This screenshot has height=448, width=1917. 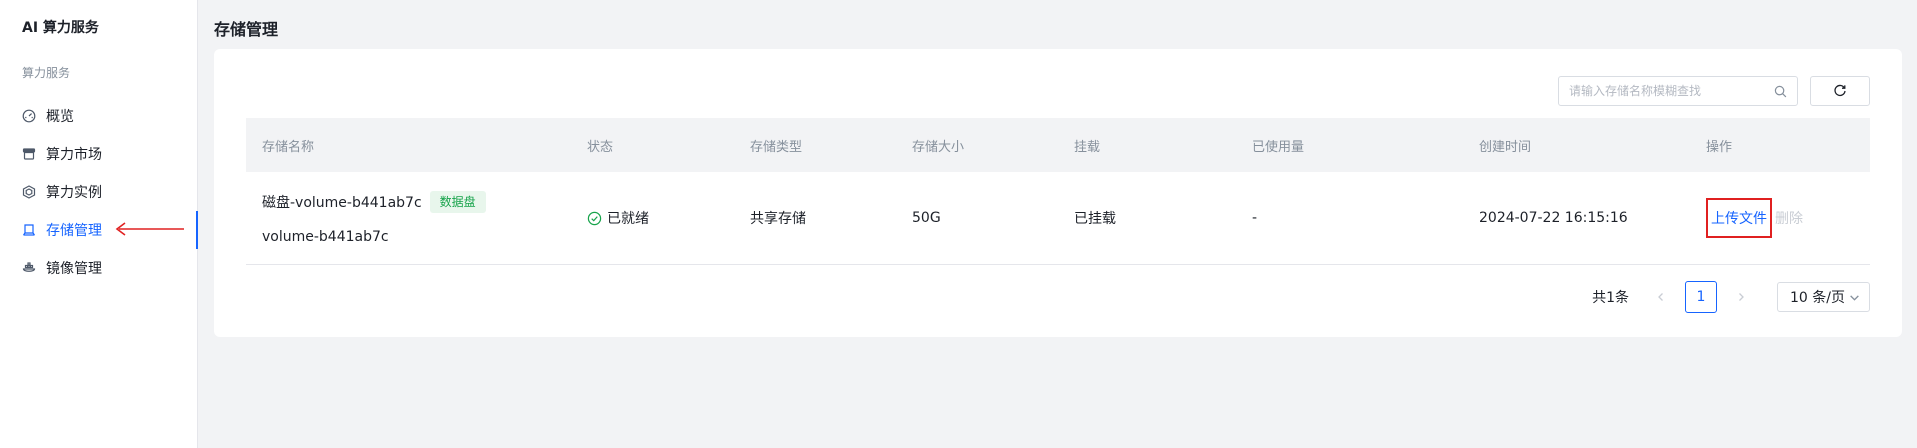 I want to click on instance-icon, so click(x=29, y=192).